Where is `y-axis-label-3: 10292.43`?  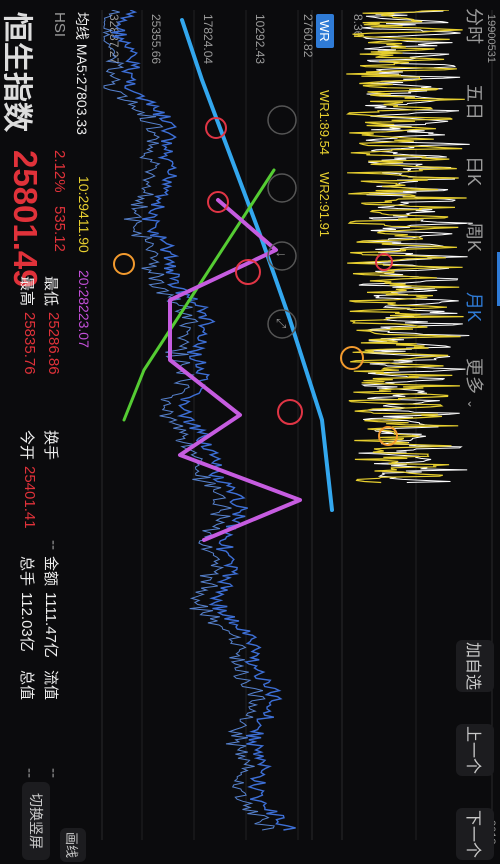
y-axis-label-3: 10292.43 is located at coordinates (260, 39).